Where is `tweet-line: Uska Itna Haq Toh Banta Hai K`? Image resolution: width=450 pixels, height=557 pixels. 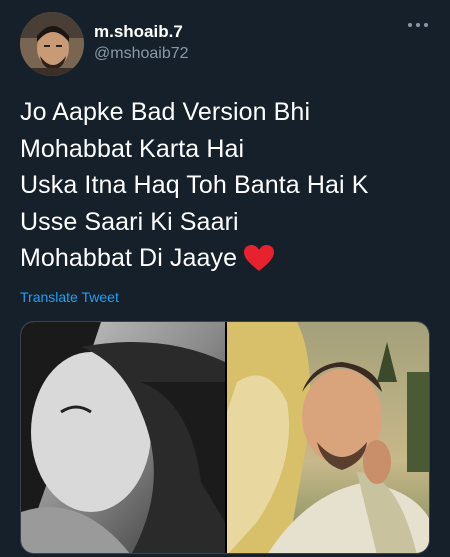 tweet-line: Uska Itna Haq Toh Banta Hai K is located at coordinates (194, 185).